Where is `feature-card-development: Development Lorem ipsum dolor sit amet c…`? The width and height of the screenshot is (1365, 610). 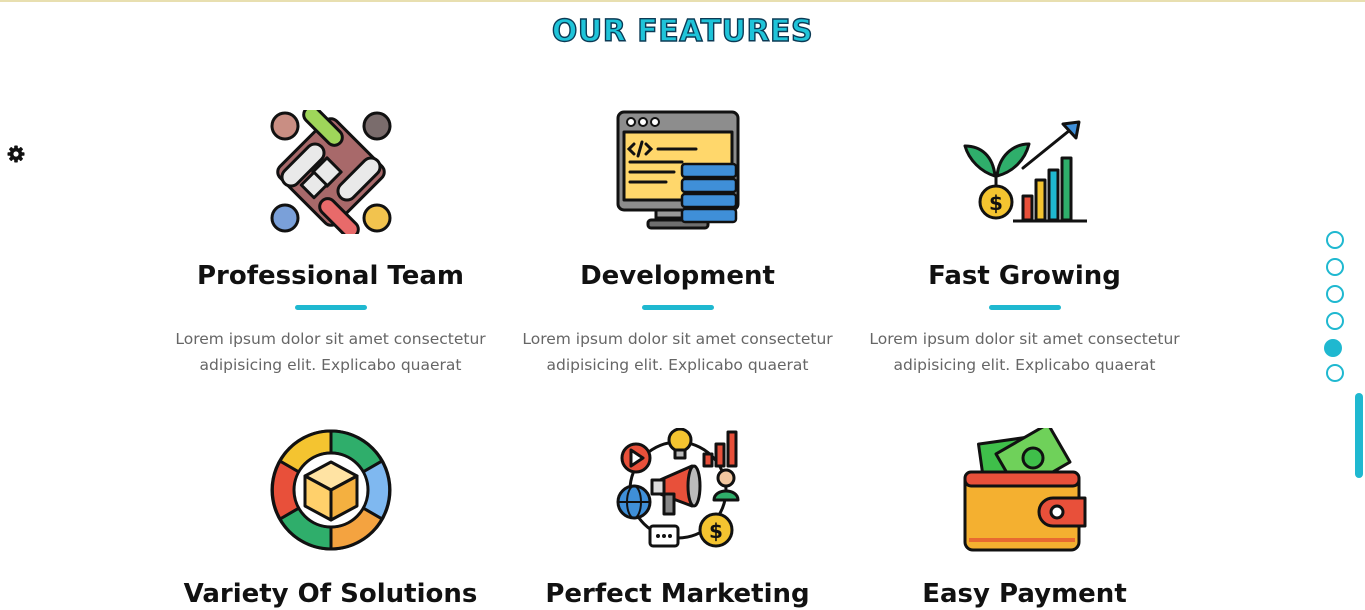
feature-card-development: Development Lorem ipsum dolor sit amet c… is located at coordinates (677, 244).